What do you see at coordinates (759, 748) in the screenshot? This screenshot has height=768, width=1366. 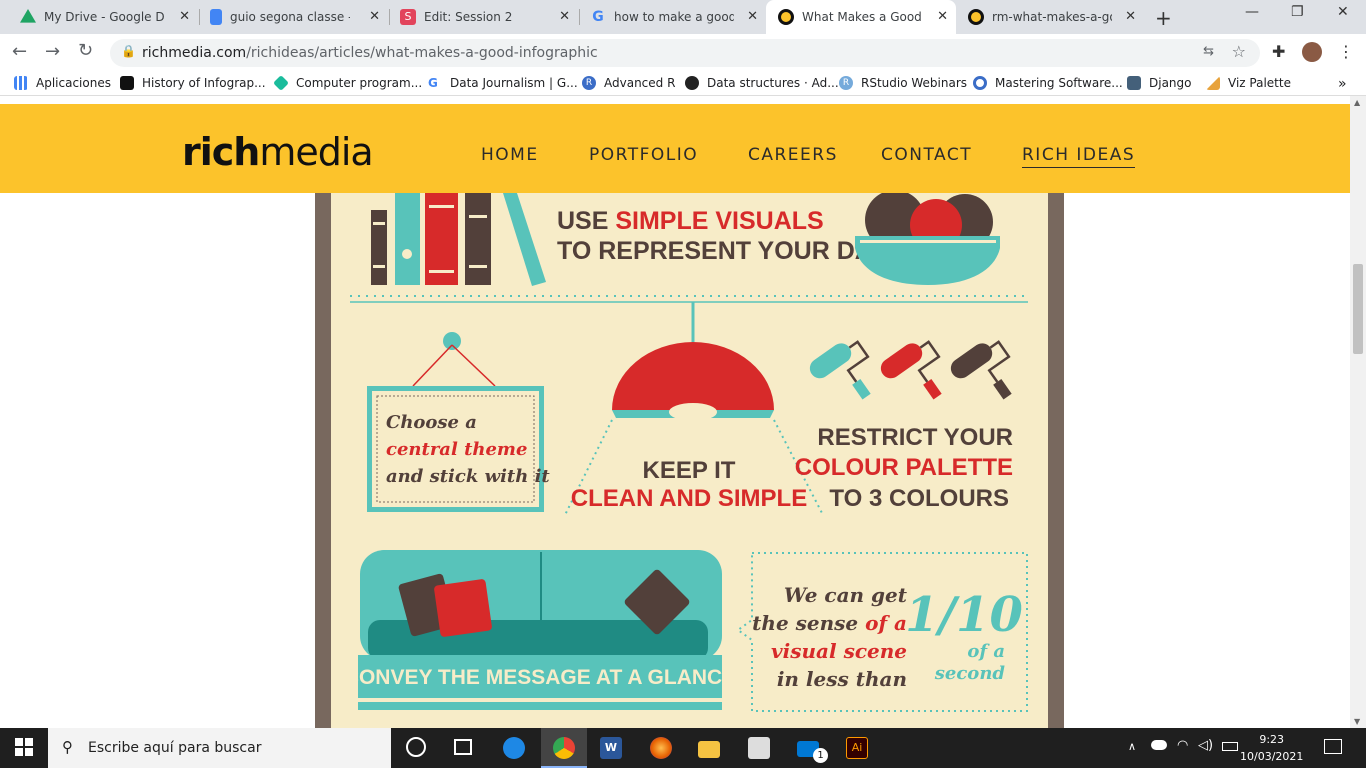 I see `store-icon` at bounding box center [759, 748].